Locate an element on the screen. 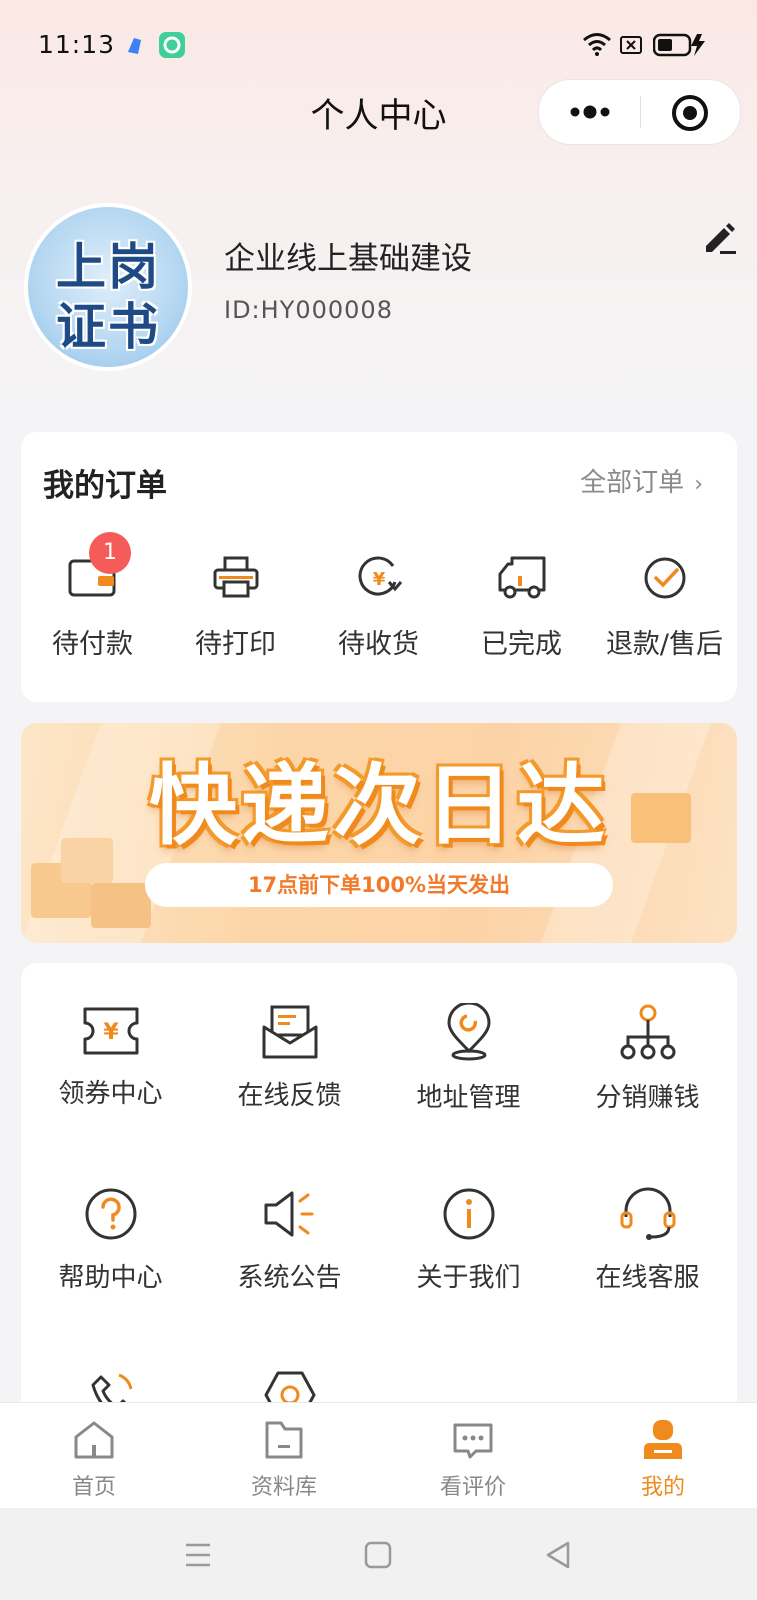 Image resolution: width=757 pixels, height=1600 pixels. app-icon-green is located at coordinates (172, 45).